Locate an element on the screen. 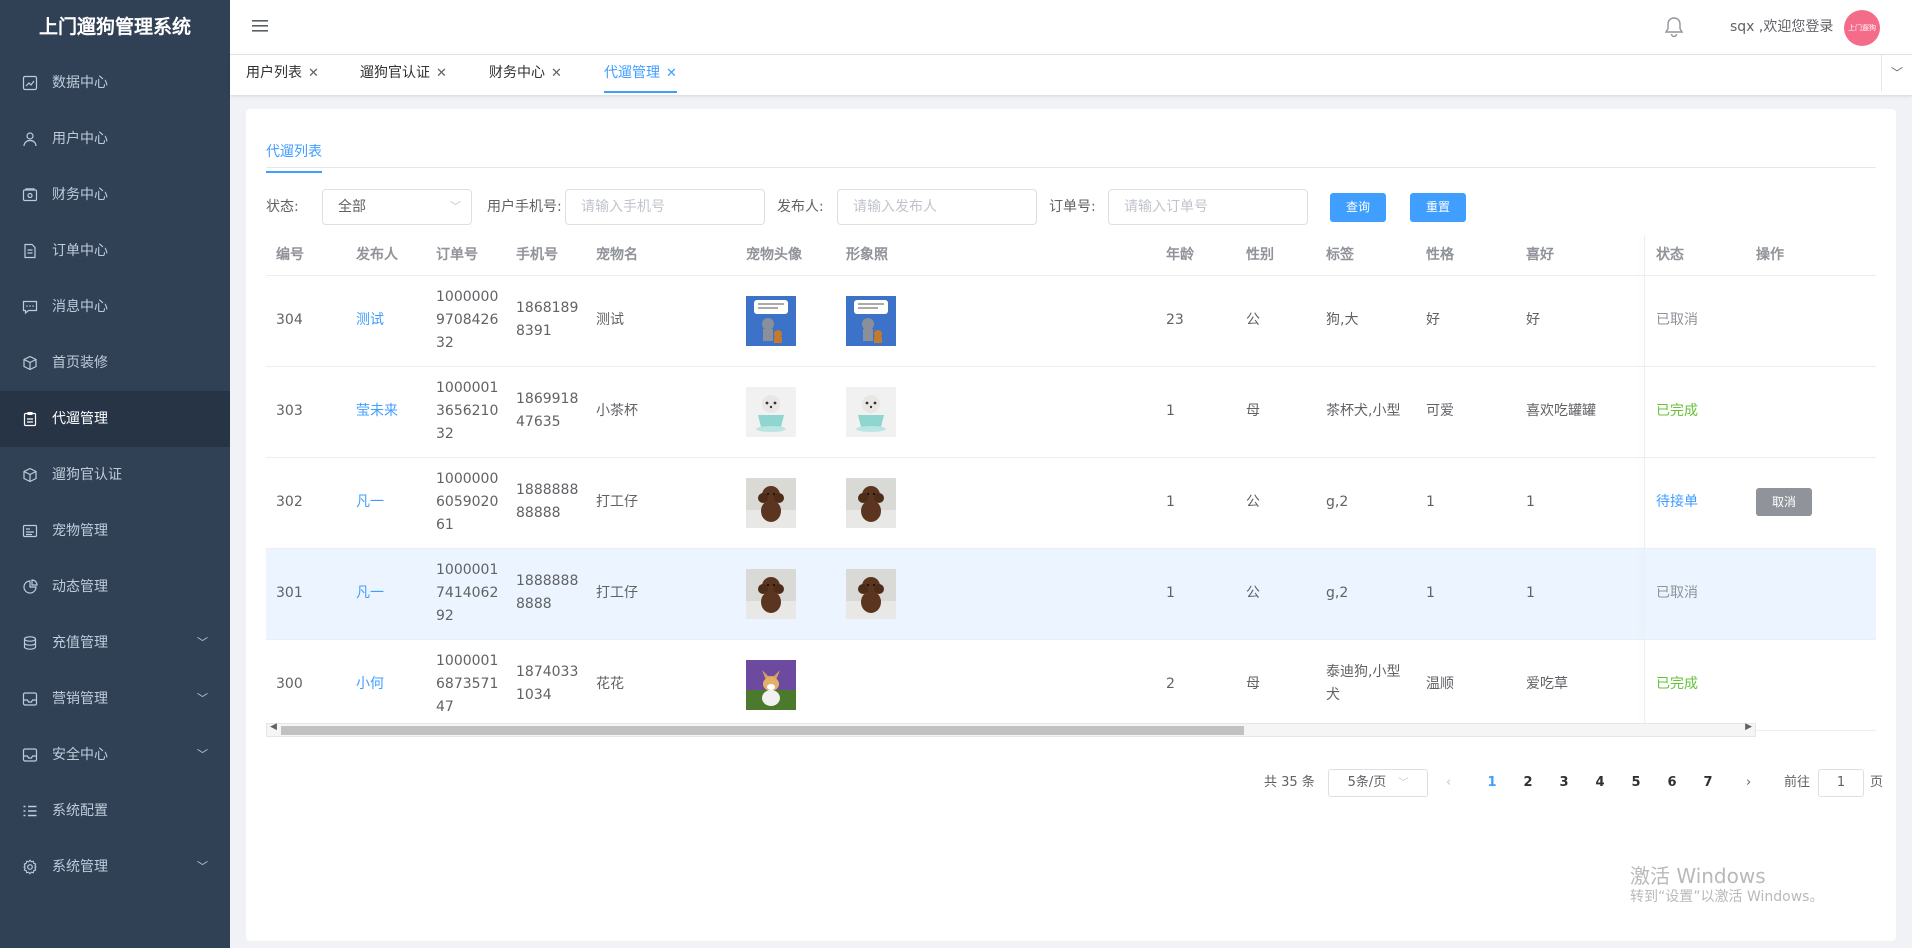 The image size is (1912, 948). bell-icon is located at coordinates (1674, 27).